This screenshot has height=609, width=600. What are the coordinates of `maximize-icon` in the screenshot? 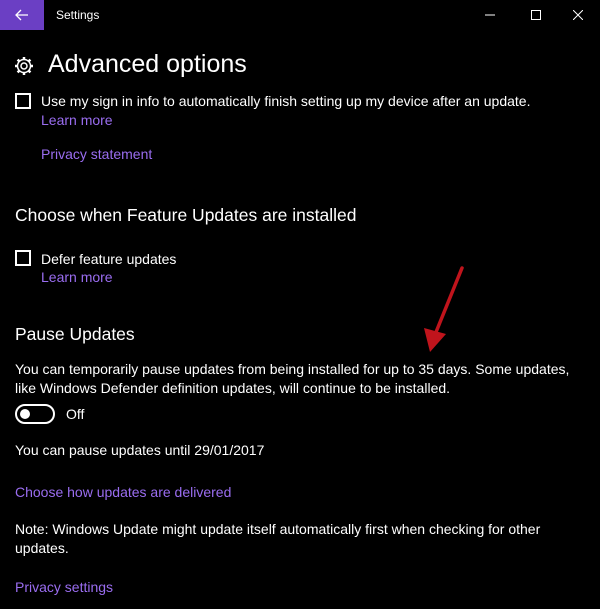 It's located at (536, 15).